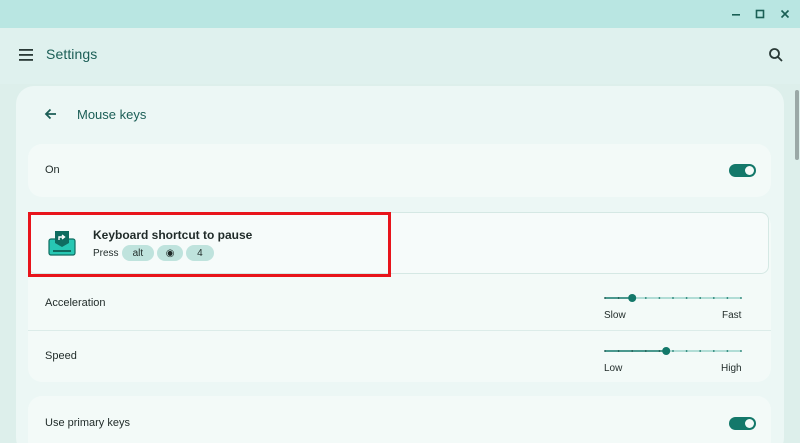  What do you see at coordinates (170, 253) in the screenshot?
I see `key-launcher: ◉` at bounding box center [170, 253].